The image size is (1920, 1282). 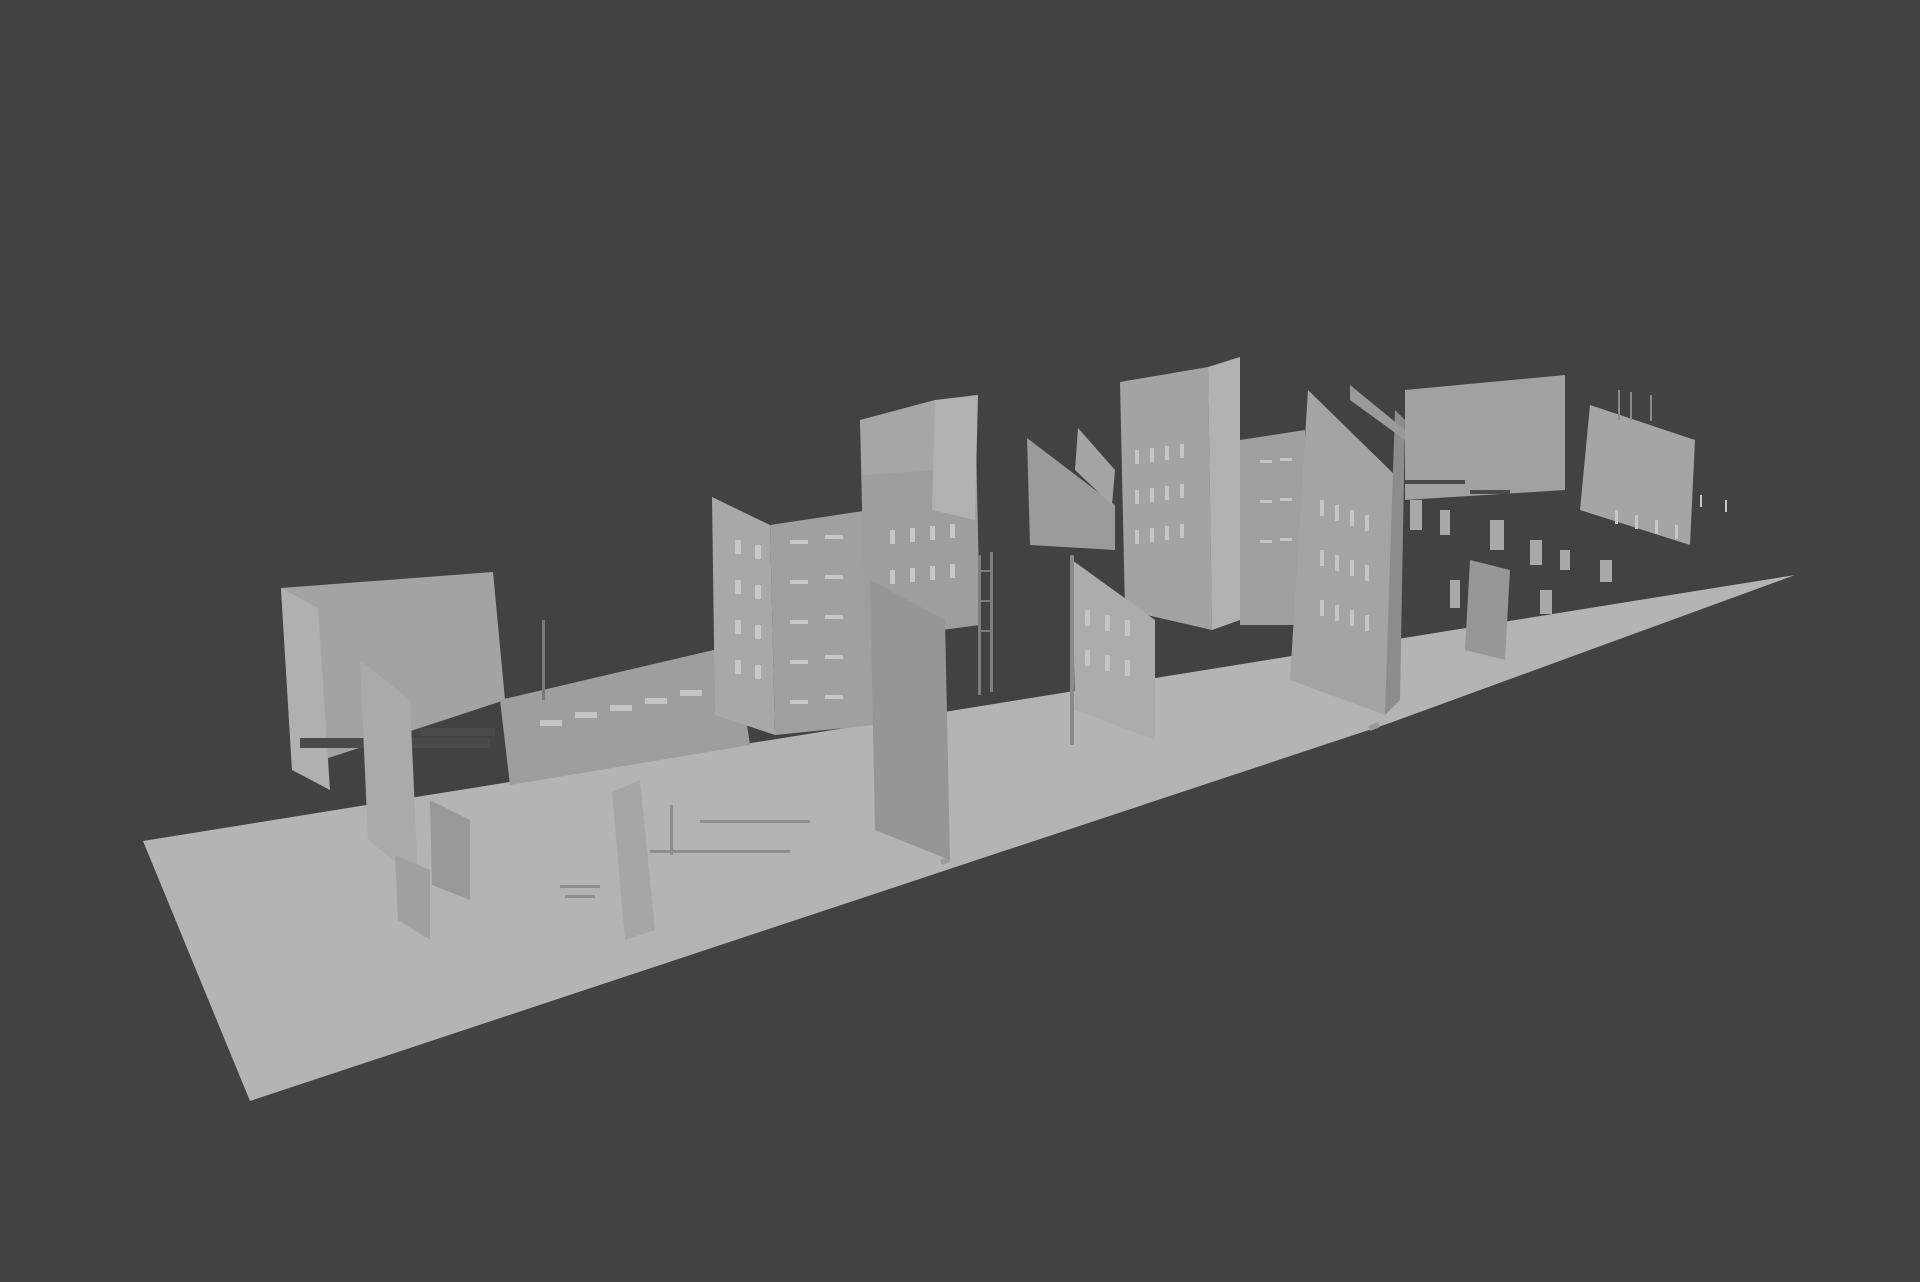 I want to click on tower-a-face, so click(x=743, y=616).